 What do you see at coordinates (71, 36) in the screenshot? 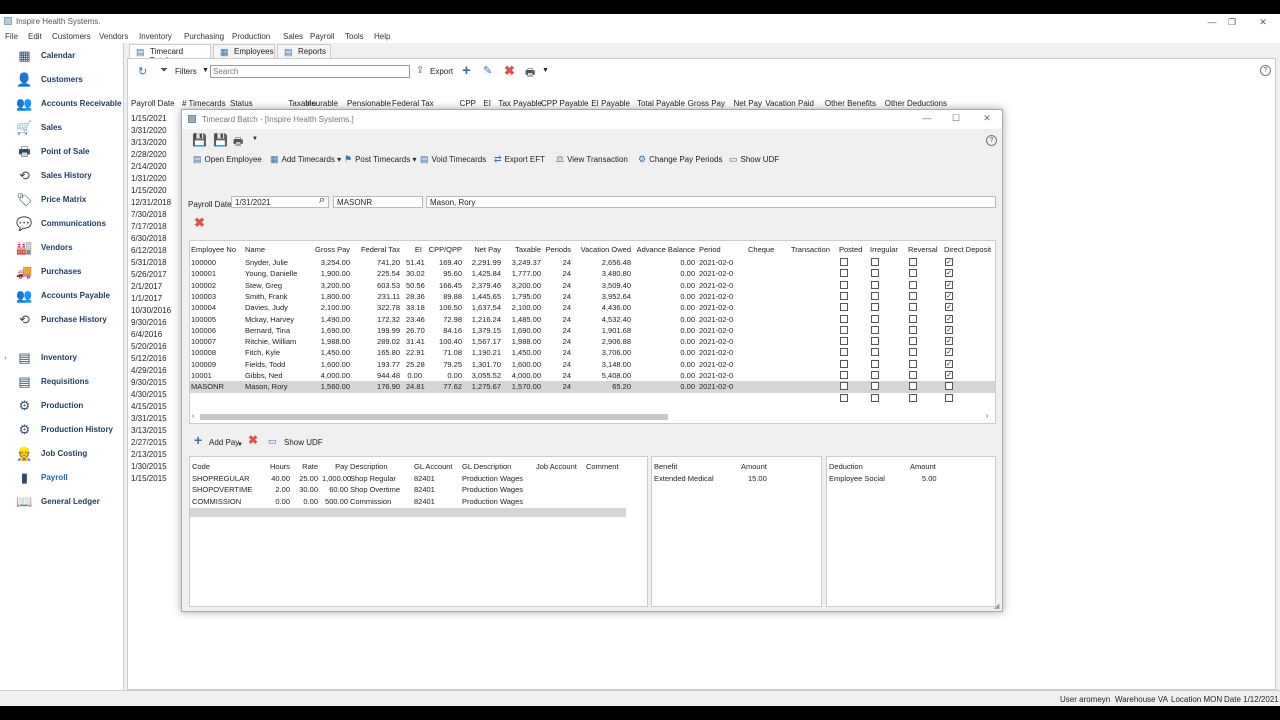
I see `menu-customers: Customers` at bounding box center [71, 36].